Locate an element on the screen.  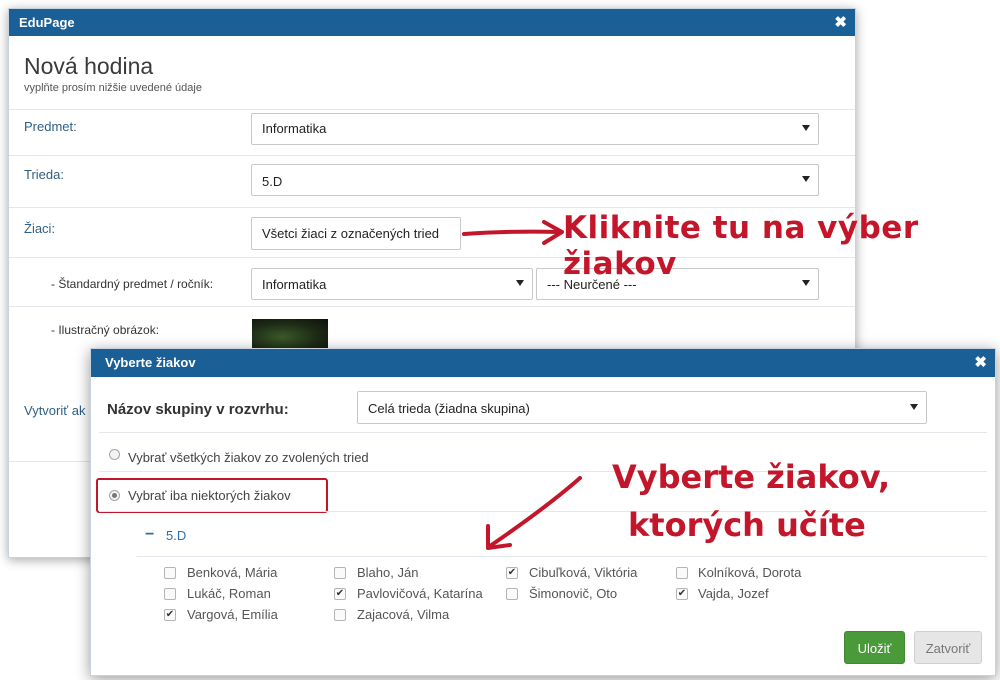
subject-label: Predmet: is located at coordinates (50, 126).